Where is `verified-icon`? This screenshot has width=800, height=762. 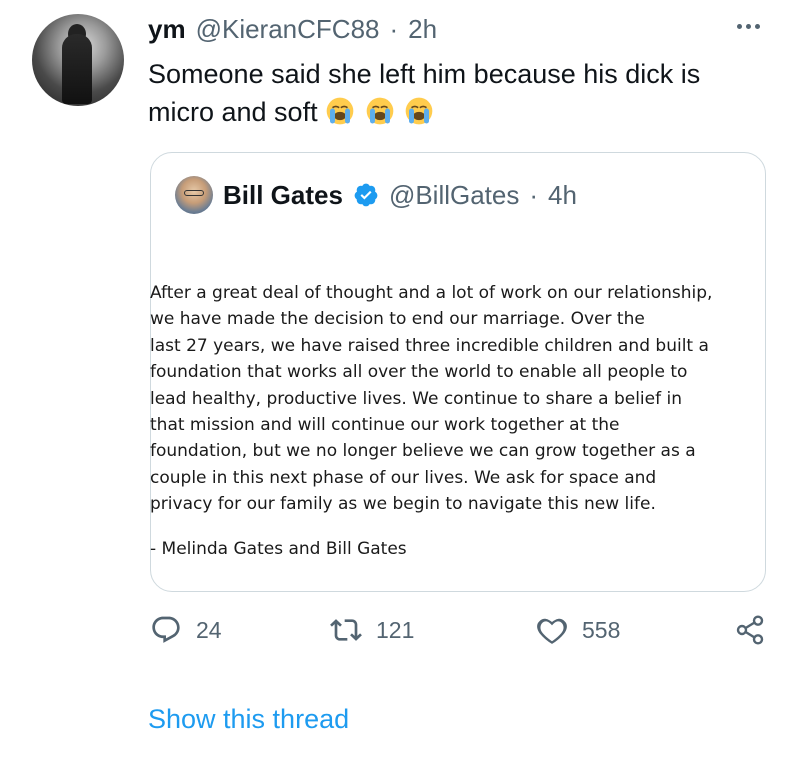 verified-icon is located at coordinates (366, 195).